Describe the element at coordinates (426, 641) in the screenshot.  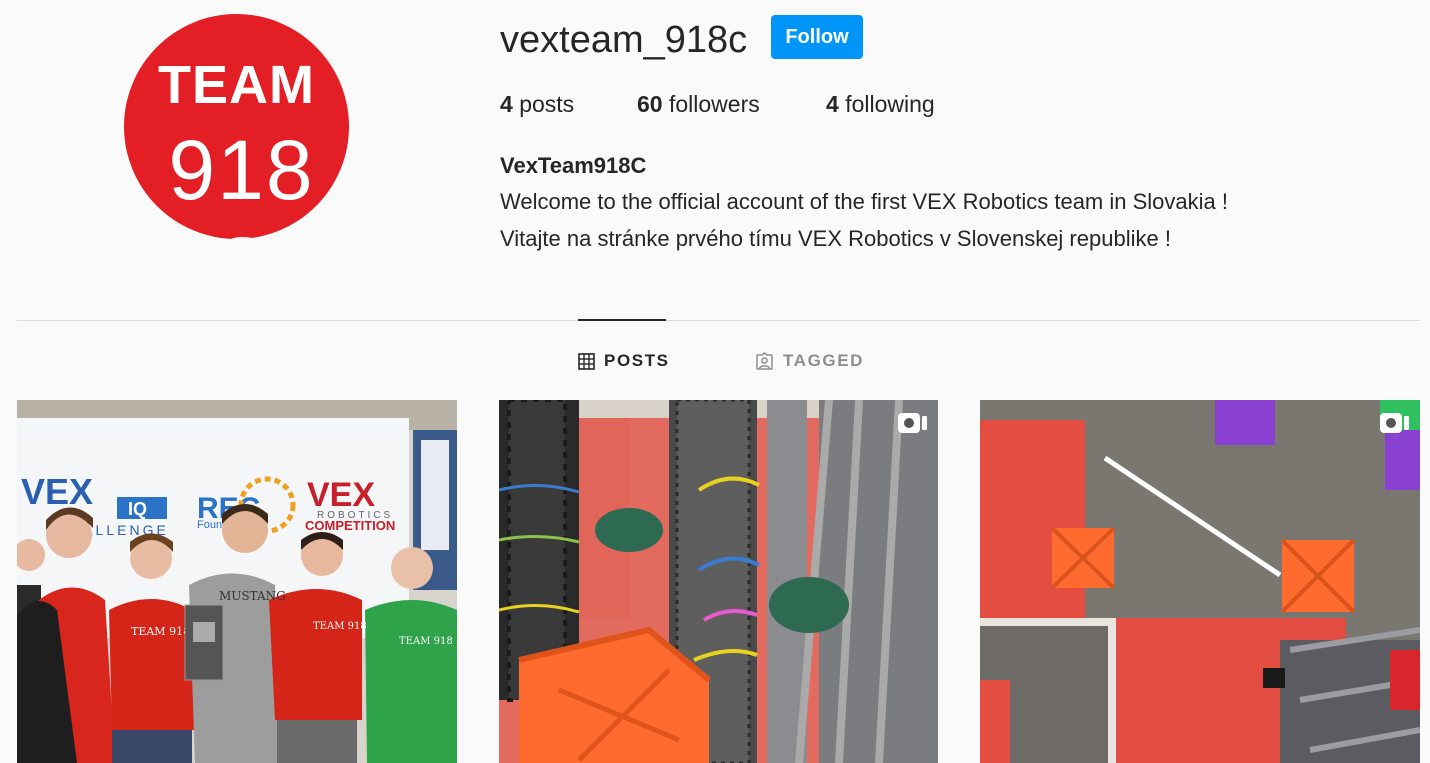
I see `shirt-text-3: TEAM 918` at that location.